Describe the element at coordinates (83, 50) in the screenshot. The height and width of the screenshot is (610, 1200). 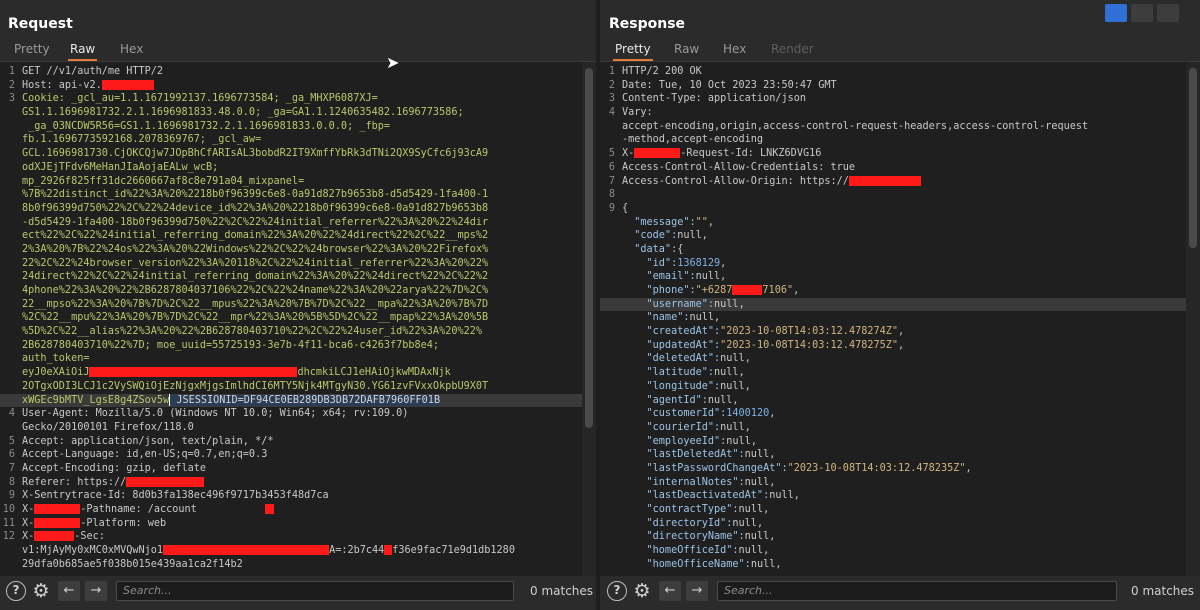
I see `request-tab-raw: Raw` at that location.